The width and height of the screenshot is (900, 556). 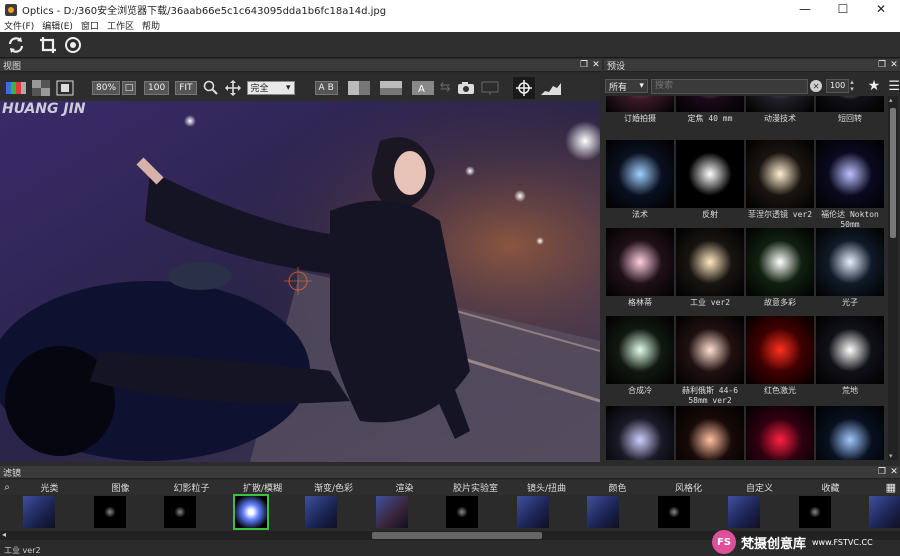 I want to click on close-button: ✕, so click(x=881, y=9).